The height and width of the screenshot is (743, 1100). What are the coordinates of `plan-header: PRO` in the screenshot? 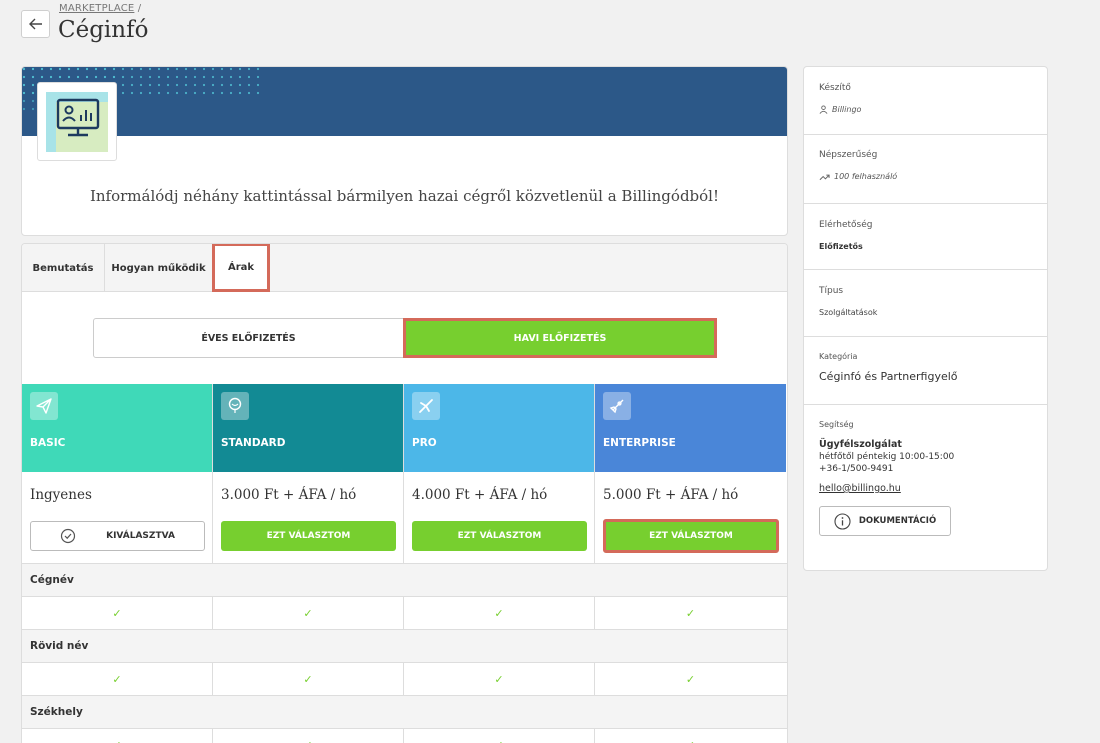 It's located at (499, 428).